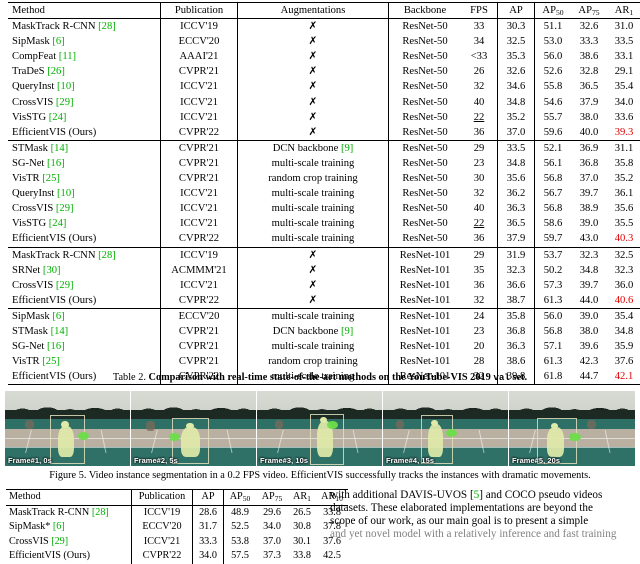 This screenshot has width=640, height=564. Describe the element at coordinates (424, 347) in the screenshot. I see `cell-backbone: ResNet-101` at that location.